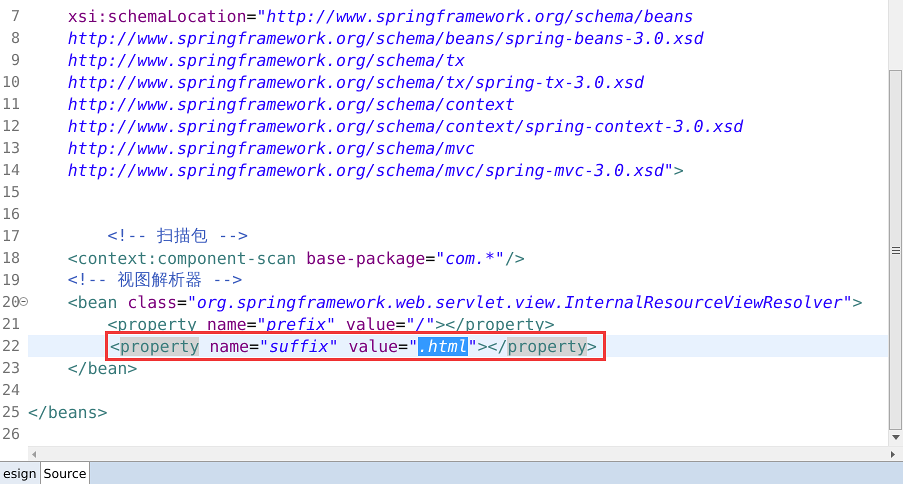 The image size is (903, 484). I want to click on attribute-value: "org.springframework.web.servlet.view.InternalResourceViewResolver", so click(519, 302).